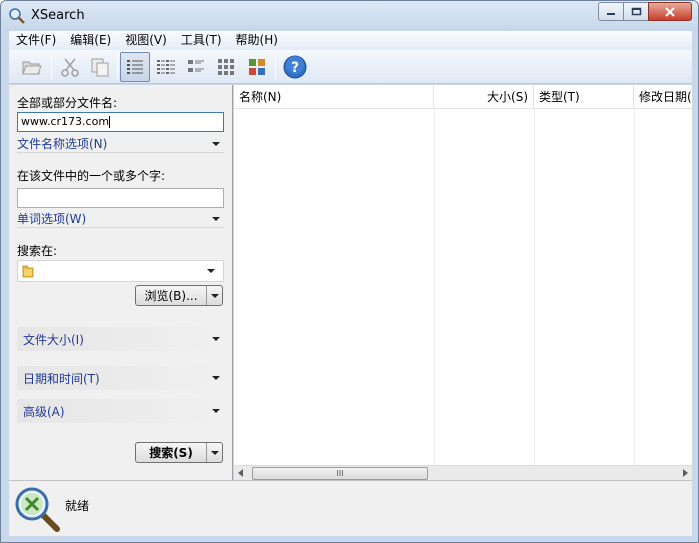 Image resolution: width=699 pixels, height=543 pixels. What do you see at coordinates (120, 378) in the screenshot?
I see `date-time-section: 日期和时间(T)` at bounding box center [120, 378].